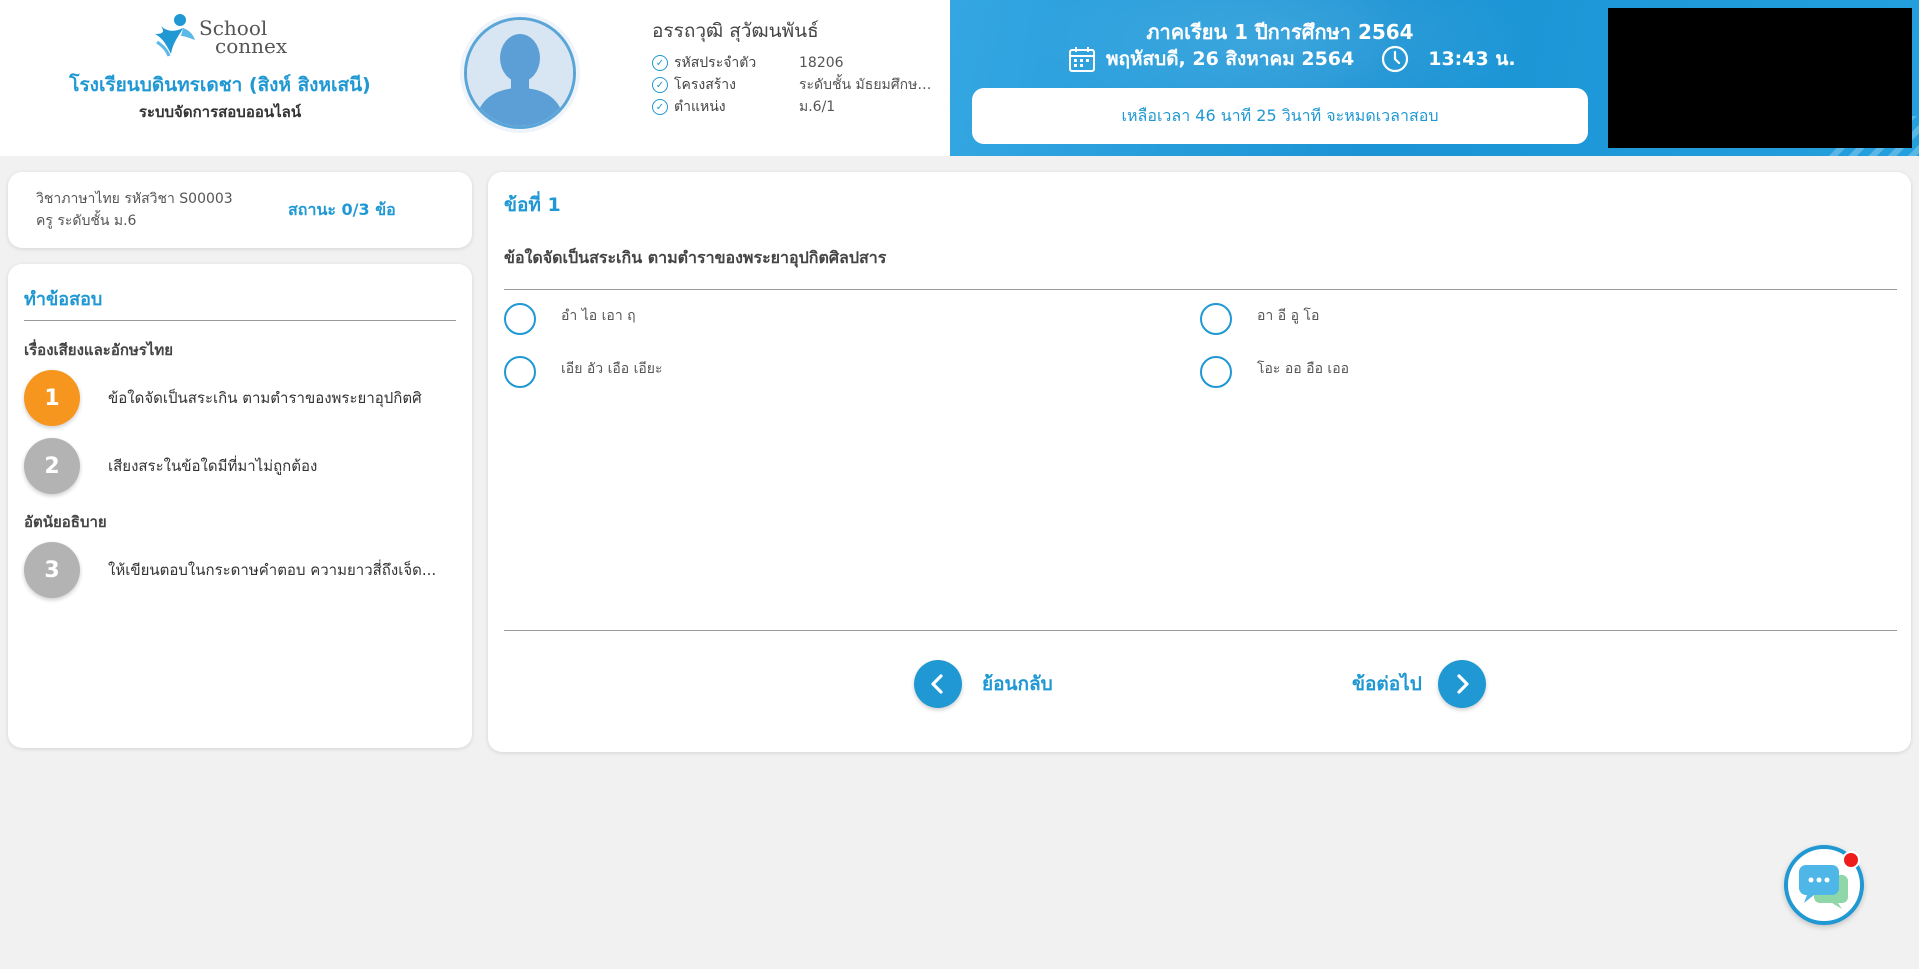  I want to click on chevron-left-icon, so click(938, 684).